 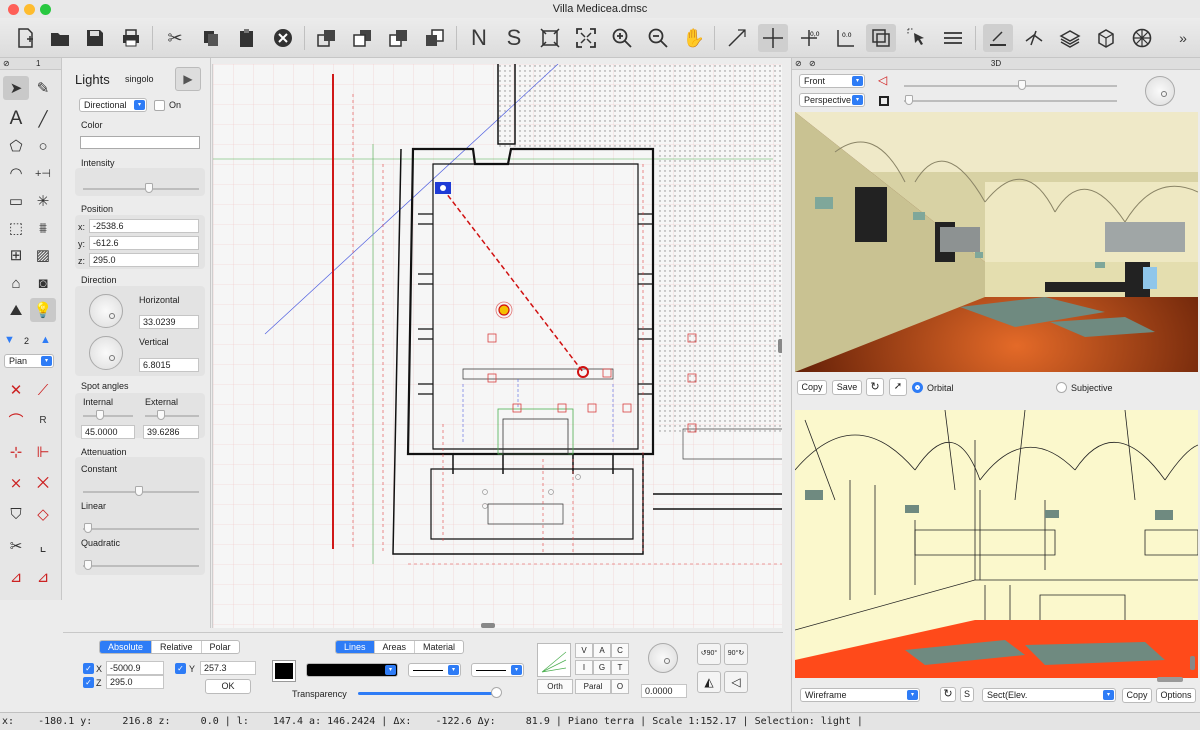 I want to click on zoom-extents-icon, so click(x=586, y=38).